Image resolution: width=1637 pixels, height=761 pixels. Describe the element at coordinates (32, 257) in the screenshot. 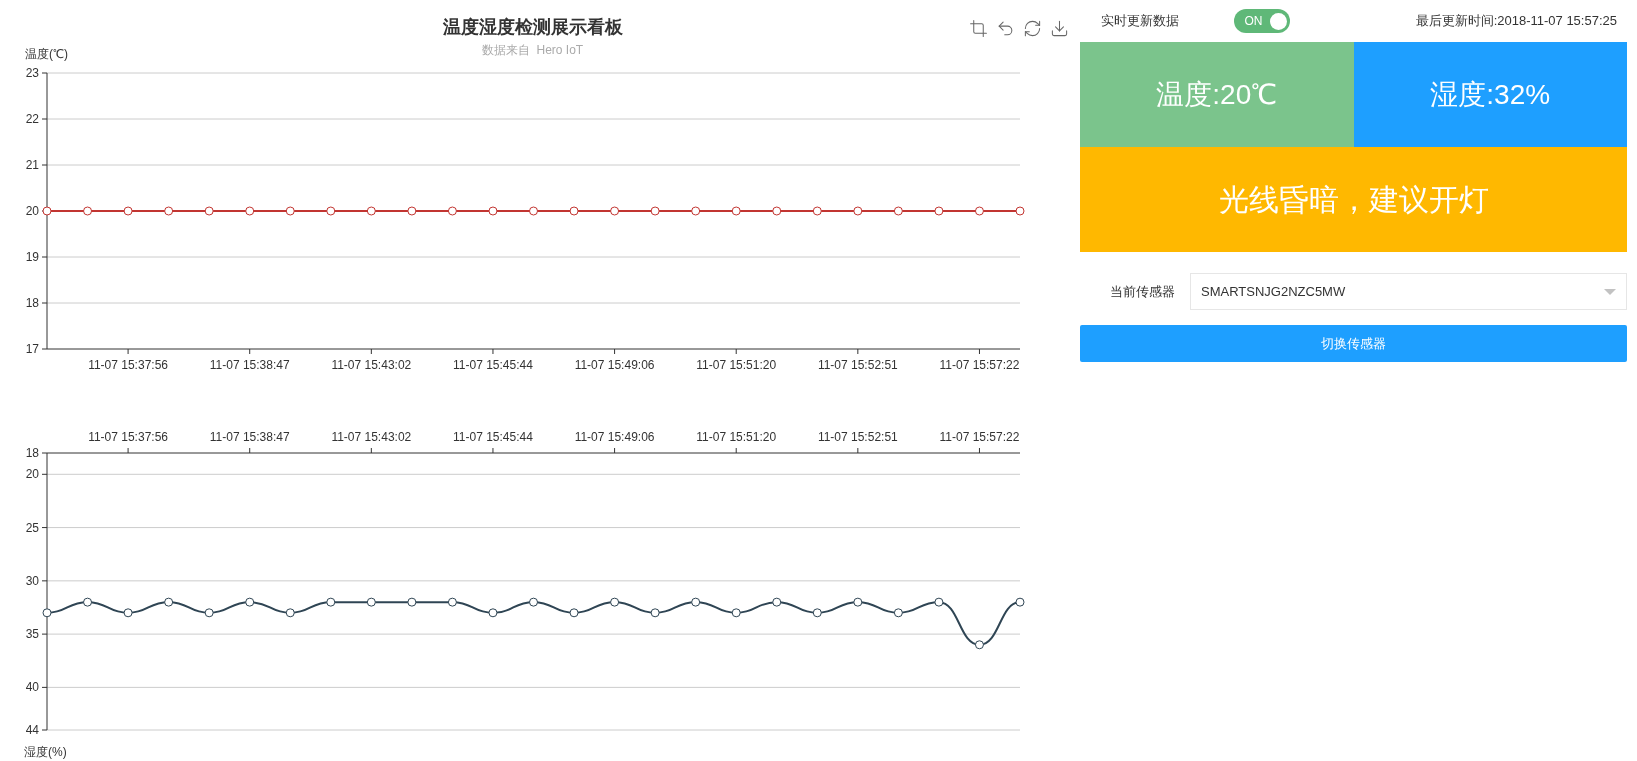

I see `y-tick-label: 19` at that location.